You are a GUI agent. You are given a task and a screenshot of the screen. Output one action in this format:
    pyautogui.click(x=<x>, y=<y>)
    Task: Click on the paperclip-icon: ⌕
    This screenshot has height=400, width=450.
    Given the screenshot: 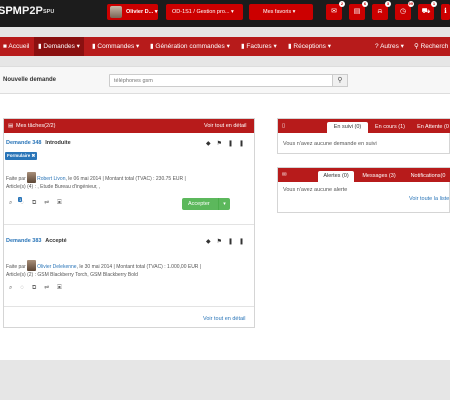 What is the action you would take?
    pyautogui.click(x=14, y=288)
    